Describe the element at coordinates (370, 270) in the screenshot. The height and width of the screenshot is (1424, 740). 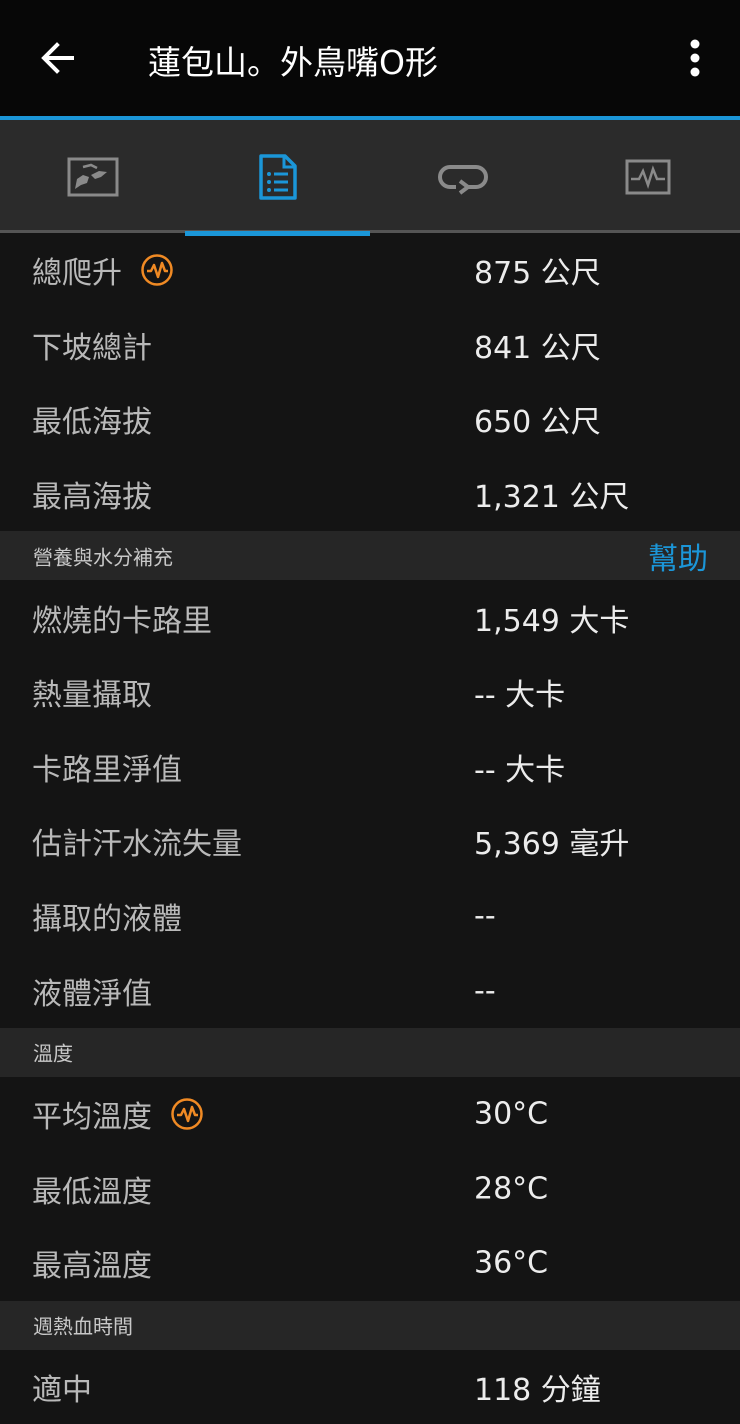
I see `list-row-total-ascent: 總爬升 875 公尺` at that location.